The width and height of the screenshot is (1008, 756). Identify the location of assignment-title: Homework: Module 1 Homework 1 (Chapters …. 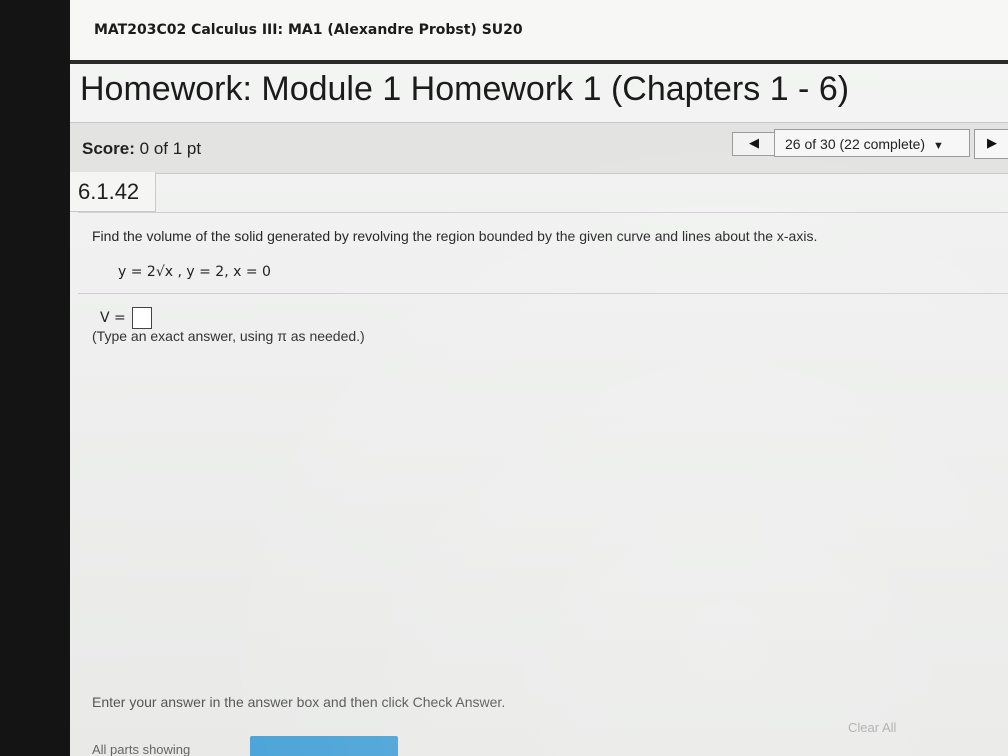
(465, 89).